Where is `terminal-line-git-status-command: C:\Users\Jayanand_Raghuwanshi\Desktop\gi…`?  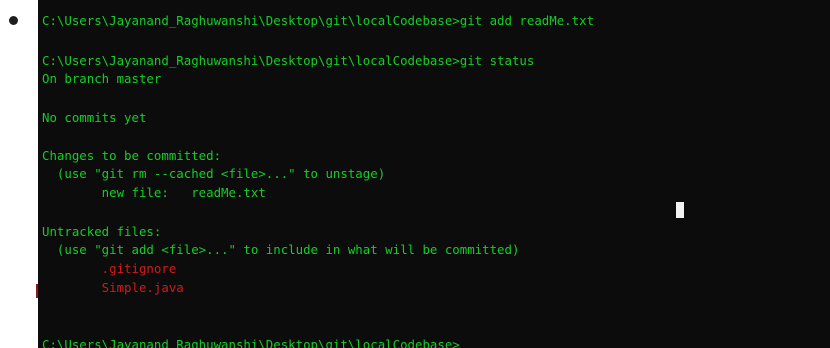
terminal-line-git-status-command: C:\Users\Jayanand_Raghuwanshi\Desktop\gi… is located at coordinates (288, 60).